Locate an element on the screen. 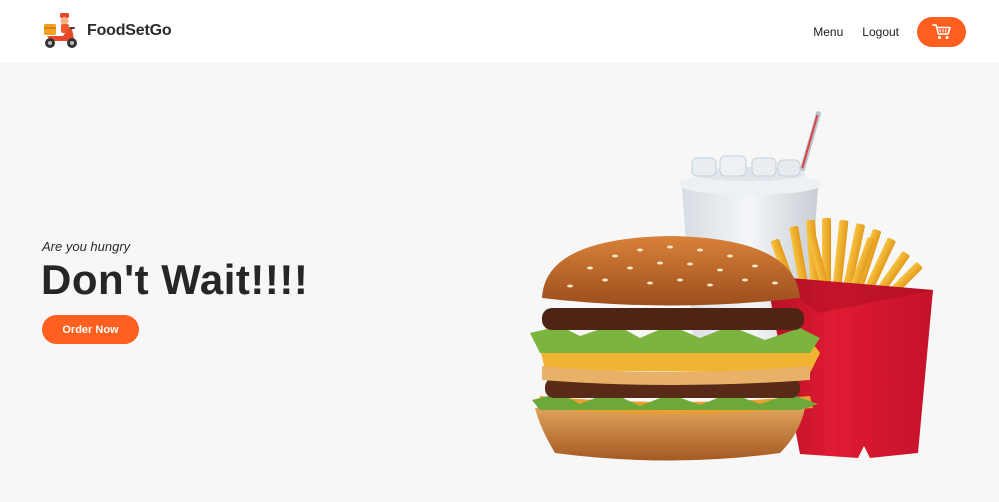  nav-link-logout: Logout is located at coordinates (880, 32).